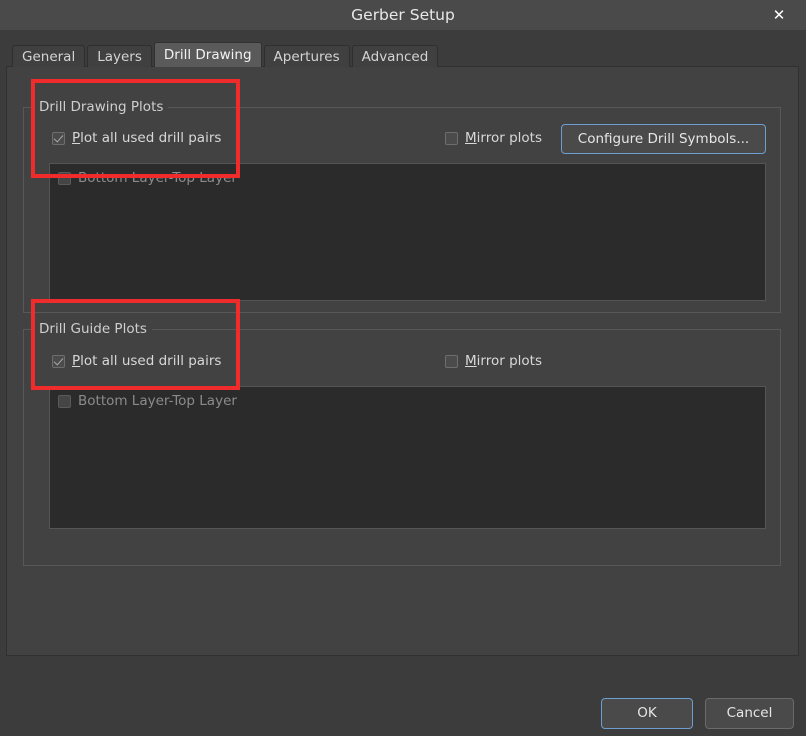 Image resolution: width=806 pixels, height=736 pixels. I want to click on checkbox-mirror-plots-guide: Mirror plots, so click(493, 361).